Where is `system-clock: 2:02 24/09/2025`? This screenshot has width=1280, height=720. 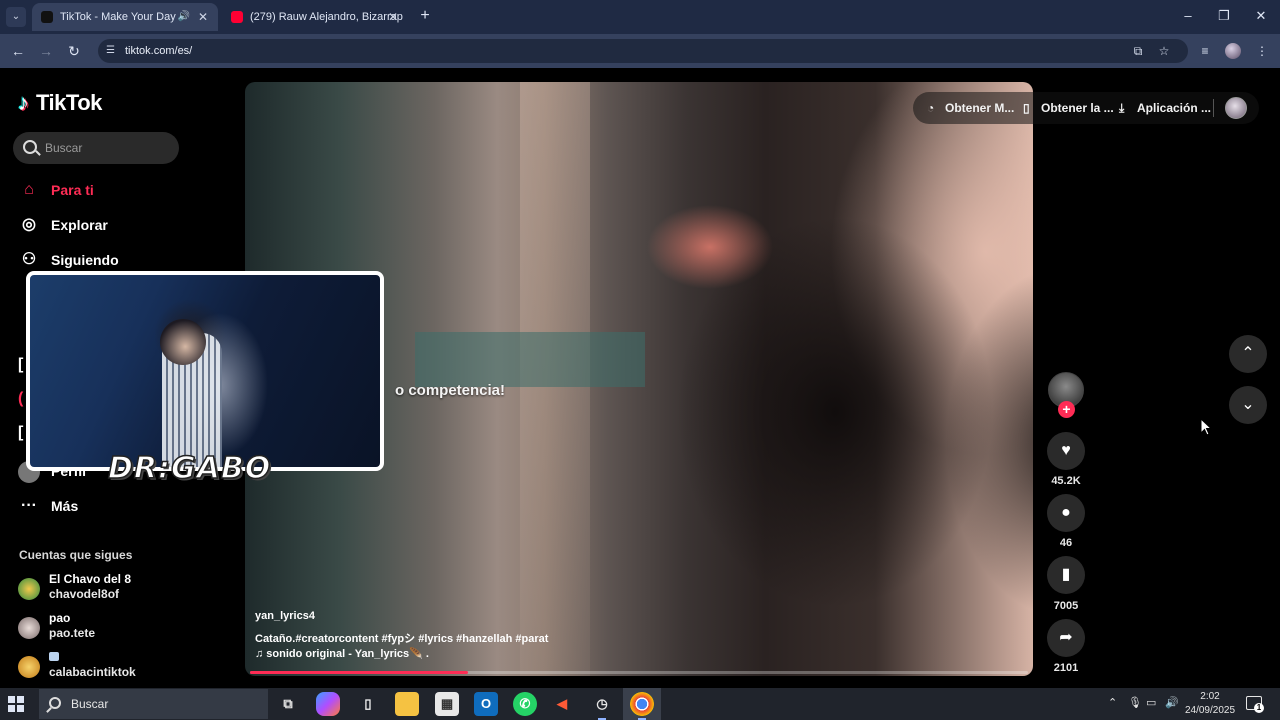 system-clock: 2:02 24/09/2025 is located at coordinates (1210, 704).